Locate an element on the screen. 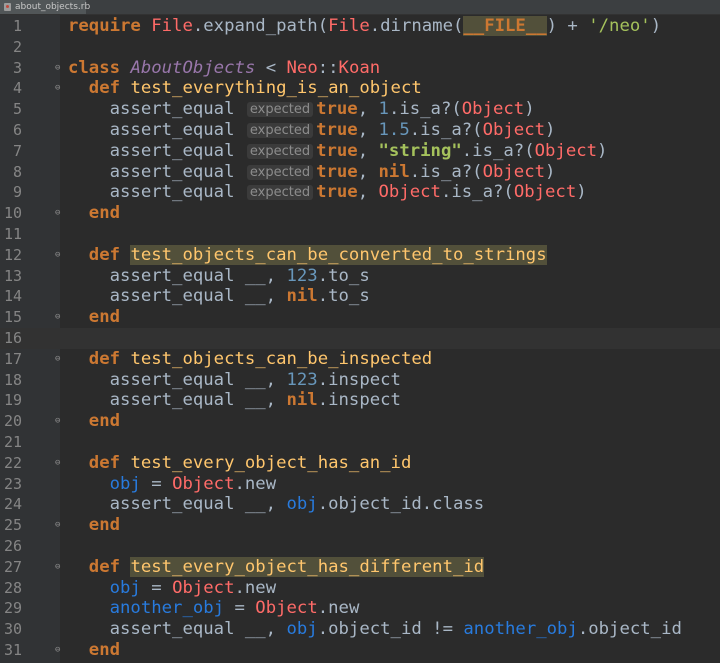 The height and width of the screenshot is (663, 720). code-token: .is_a?( is located at coordinates (425, 109).